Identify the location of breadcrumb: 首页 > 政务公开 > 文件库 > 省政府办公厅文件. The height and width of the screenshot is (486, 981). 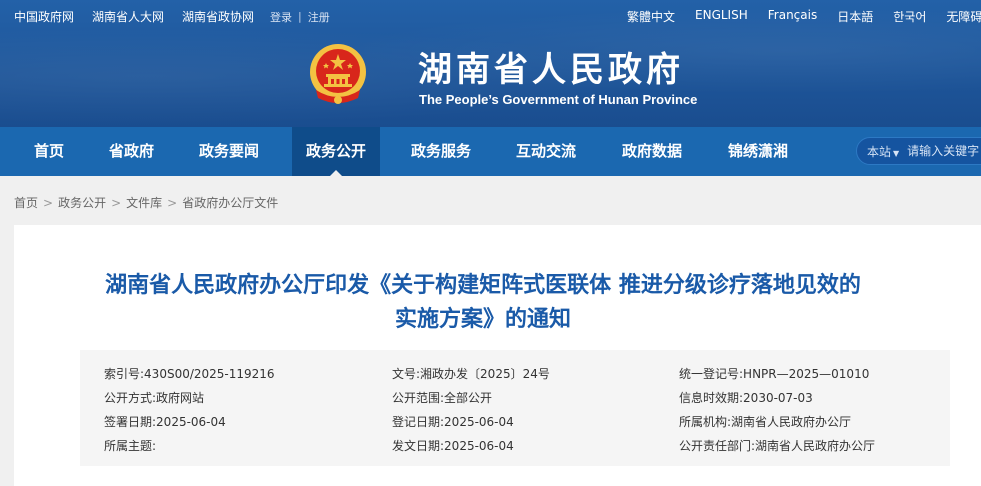
(146, 202).